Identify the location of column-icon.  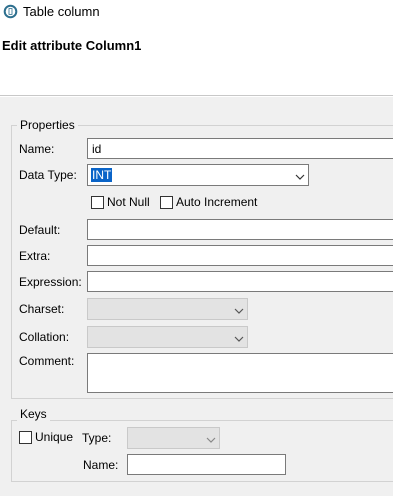
(10, 11).